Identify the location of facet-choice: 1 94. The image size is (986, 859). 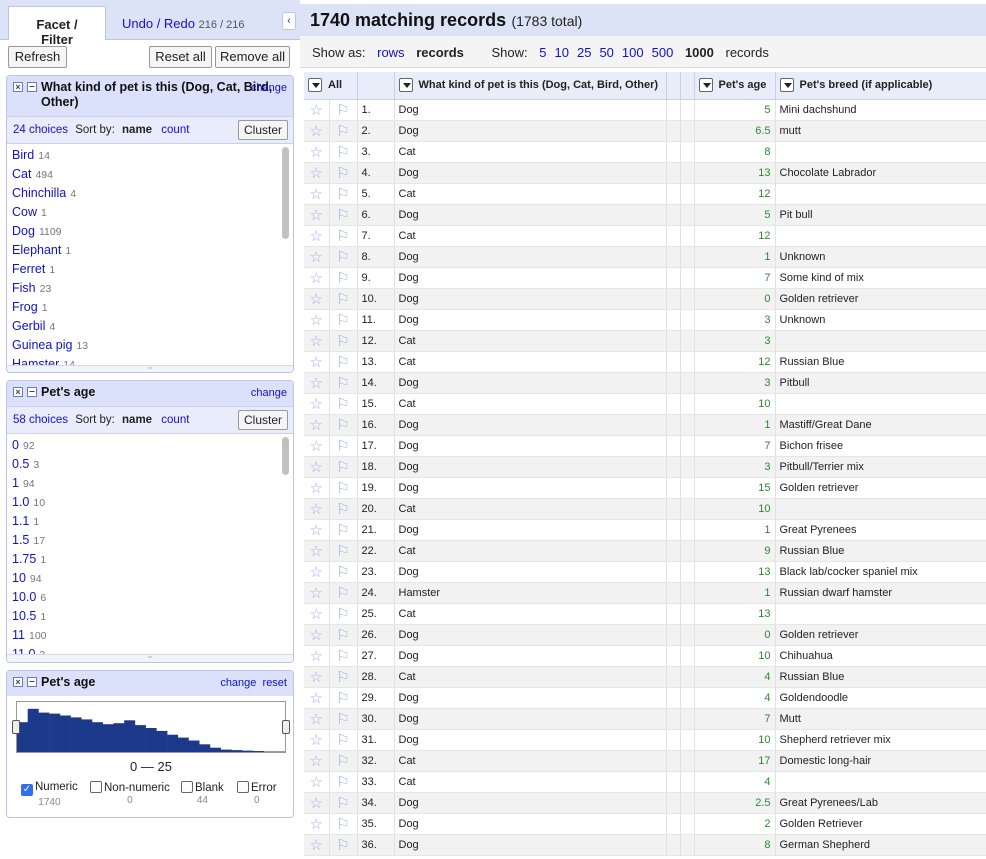
(152, 483).